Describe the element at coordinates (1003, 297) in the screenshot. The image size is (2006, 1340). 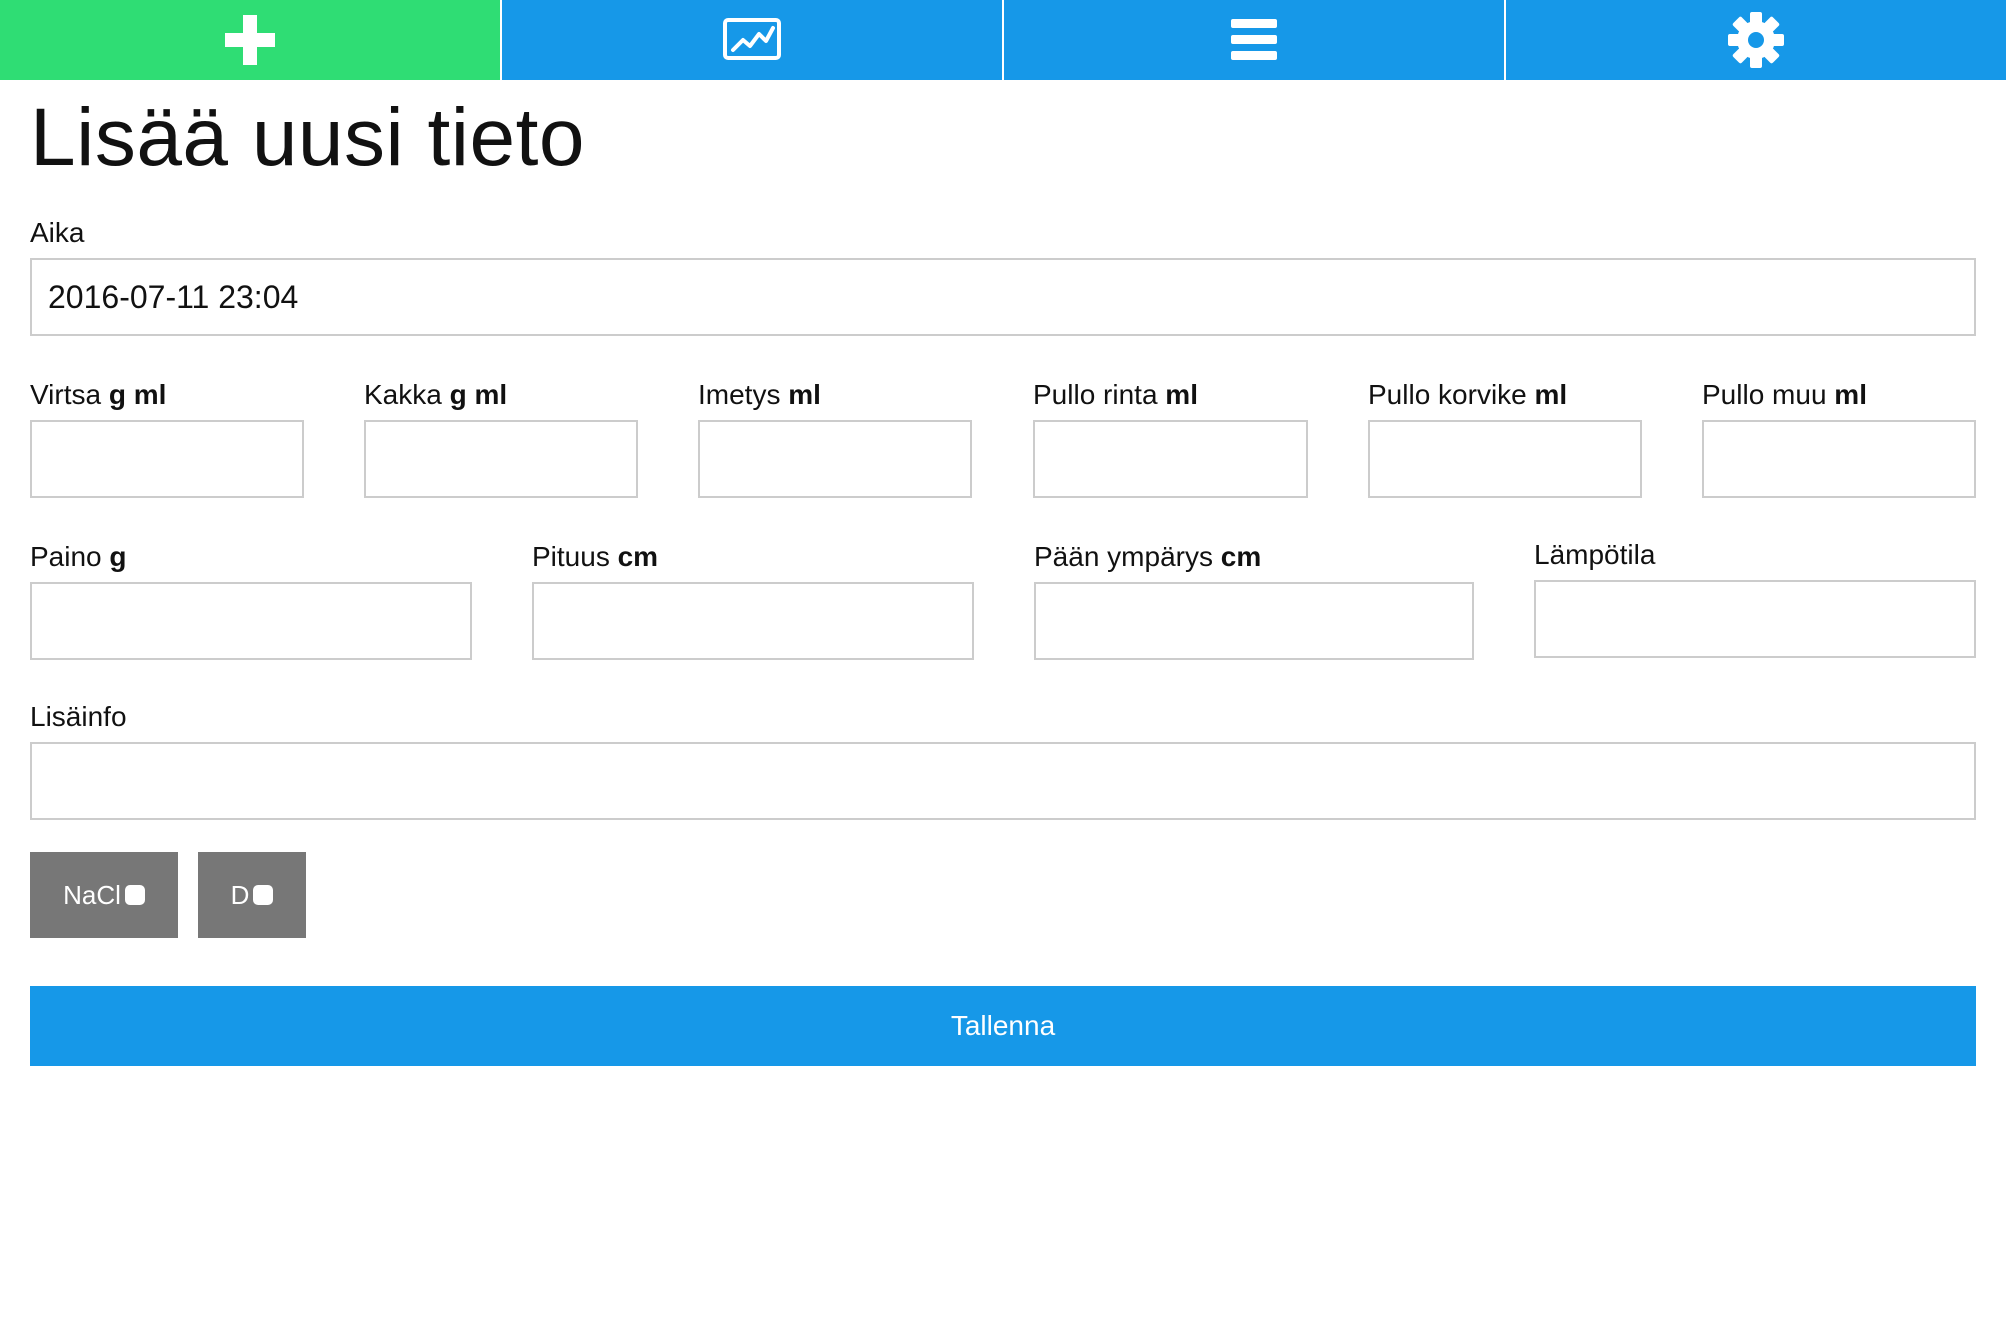
I see `time-input` at that location.